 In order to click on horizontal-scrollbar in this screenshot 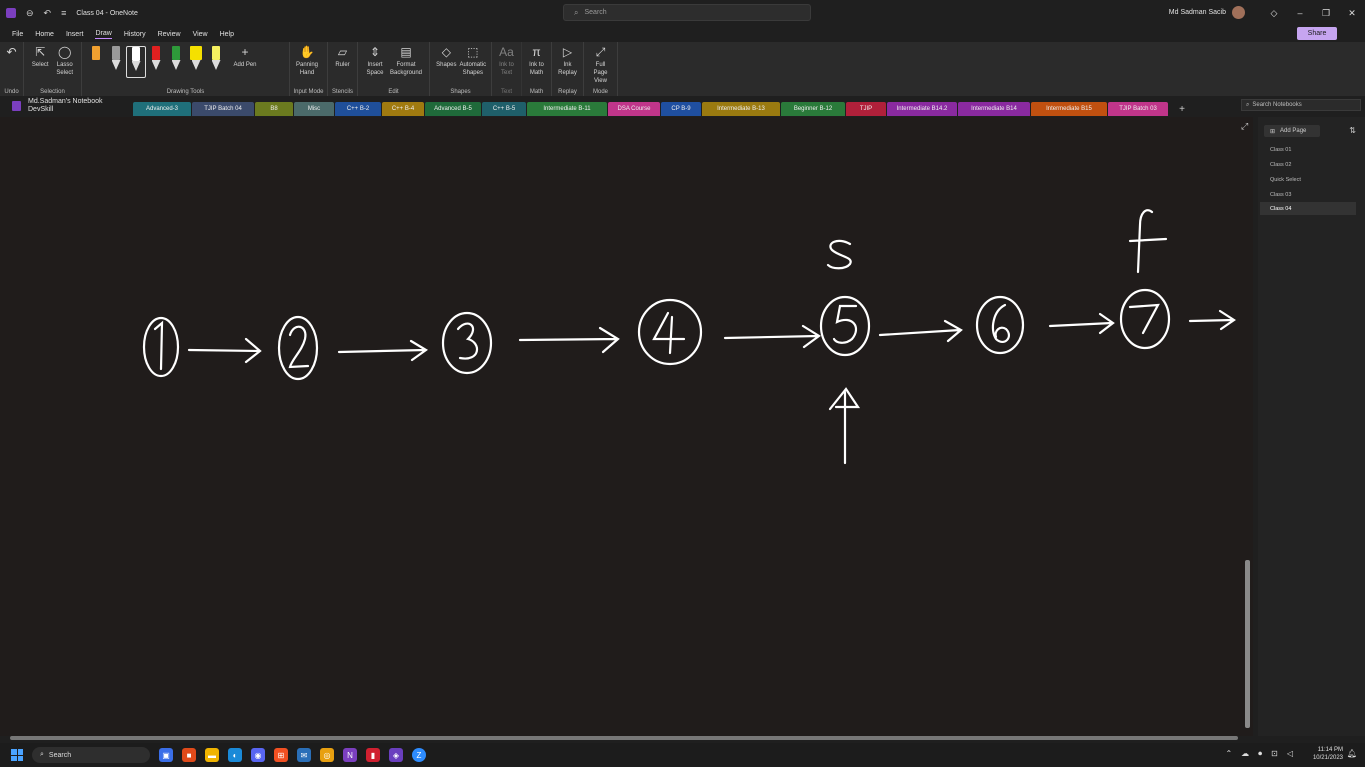, I will do `click(624, 738)`.